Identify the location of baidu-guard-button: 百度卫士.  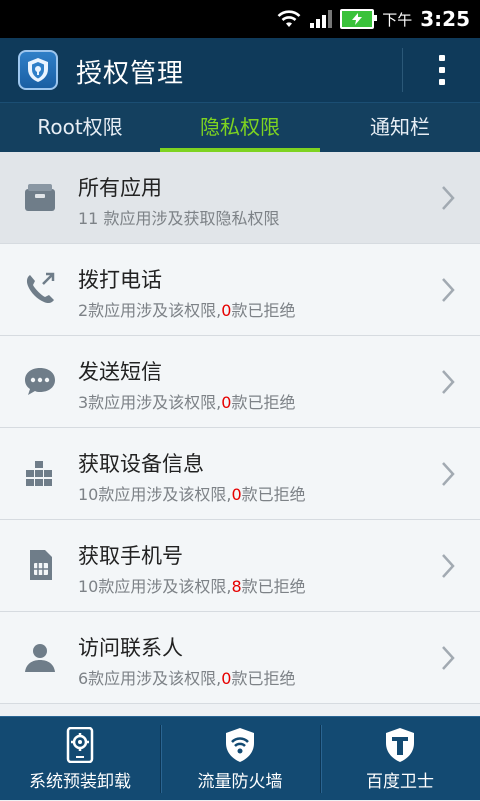
(400, 759).